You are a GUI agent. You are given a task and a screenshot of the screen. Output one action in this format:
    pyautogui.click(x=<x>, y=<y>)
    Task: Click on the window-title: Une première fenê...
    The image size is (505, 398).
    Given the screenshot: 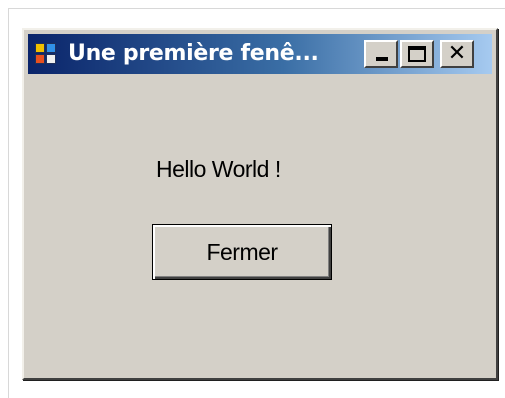 What is the action you would take?
    pyautogui.click(x=193, y=53)
    